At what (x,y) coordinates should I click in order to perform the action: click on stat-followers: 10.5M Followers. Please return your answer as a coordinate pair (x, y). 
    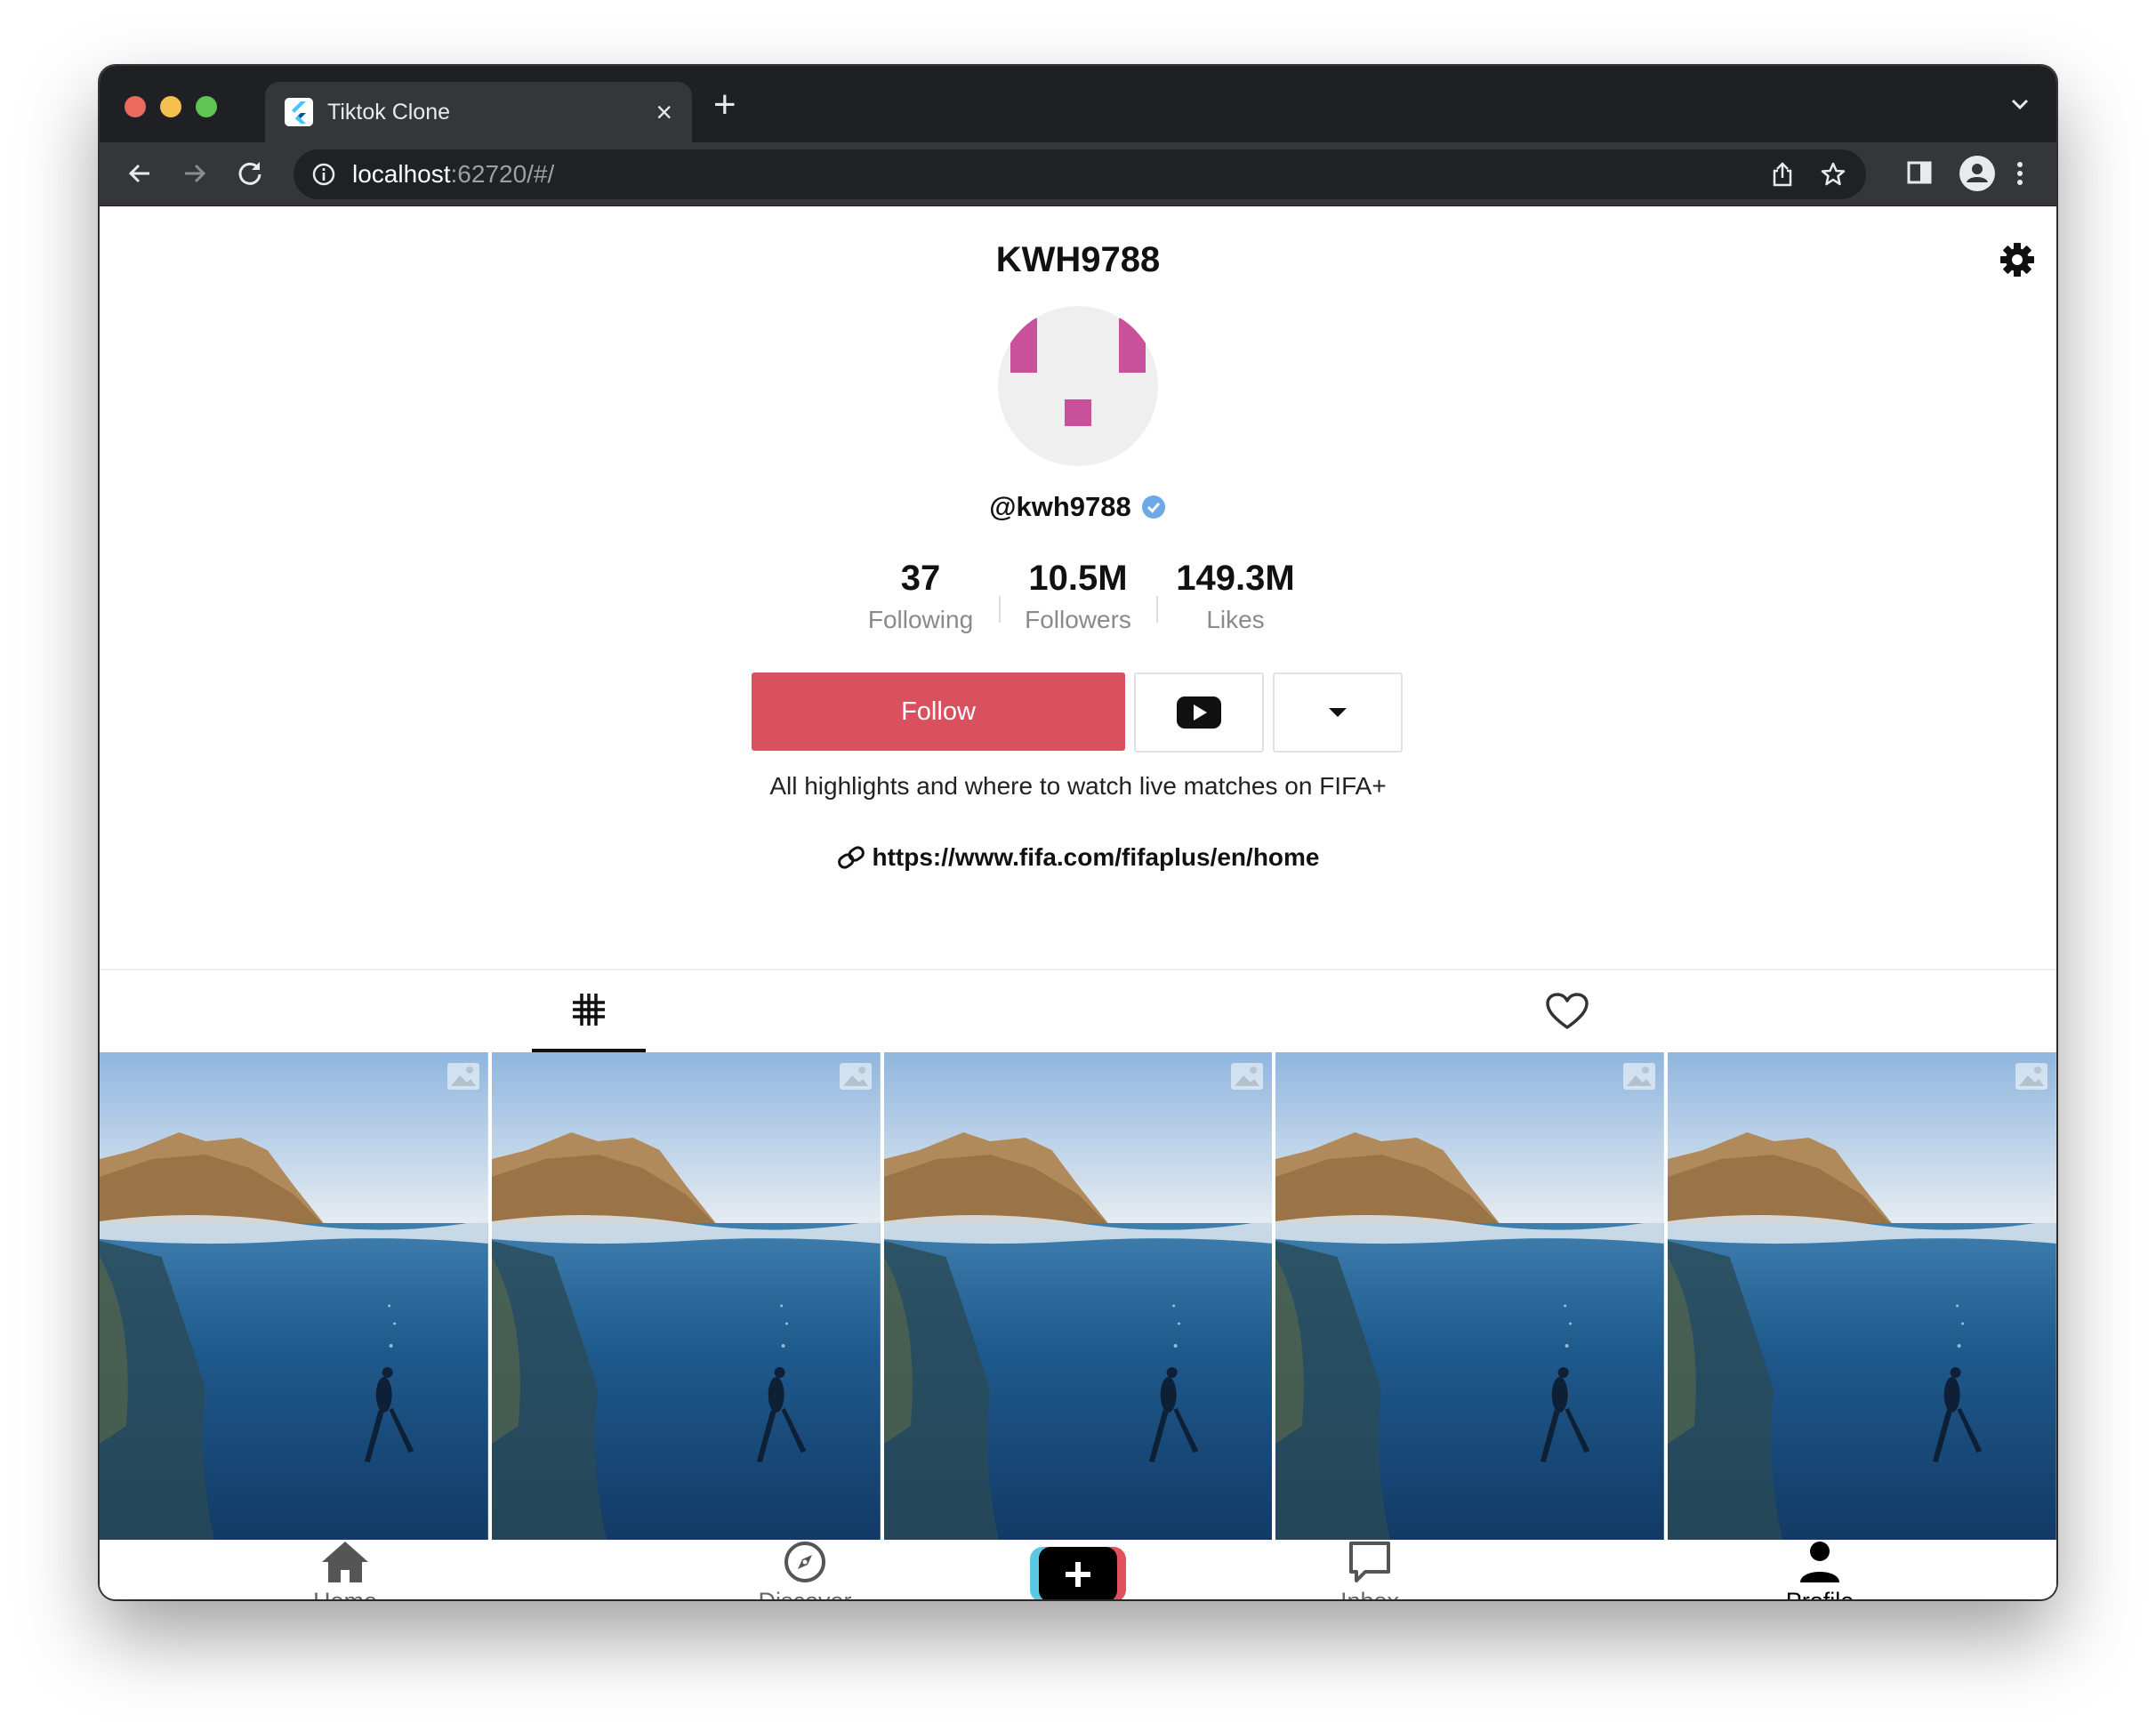
    Looking at the image, I should click on (1079, 596).